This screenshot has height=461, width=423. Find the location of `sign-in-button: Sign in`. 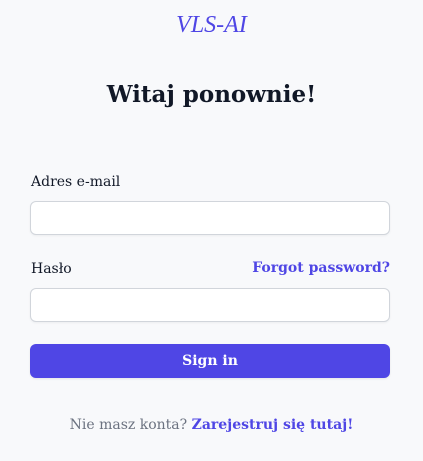

sign-in-button: Sign in is located at coordinates (210, 361).